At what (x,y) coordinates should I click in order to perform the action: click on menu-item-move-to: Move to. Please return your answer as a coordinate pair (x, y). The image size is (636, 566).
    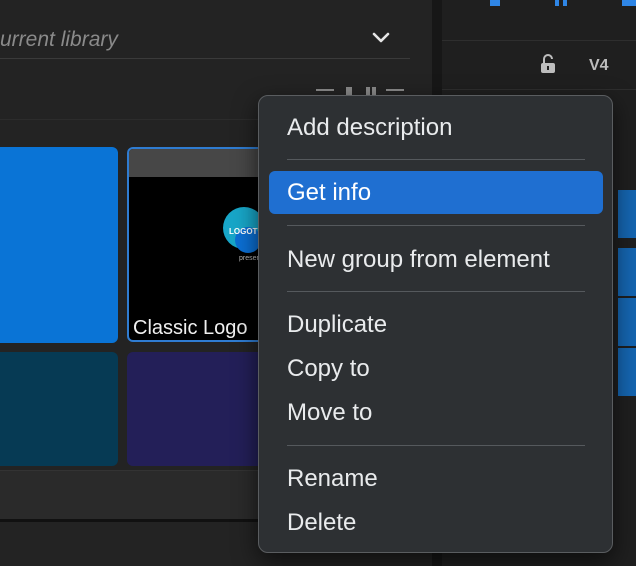
    Looking at the image, I should click on (436, 412).